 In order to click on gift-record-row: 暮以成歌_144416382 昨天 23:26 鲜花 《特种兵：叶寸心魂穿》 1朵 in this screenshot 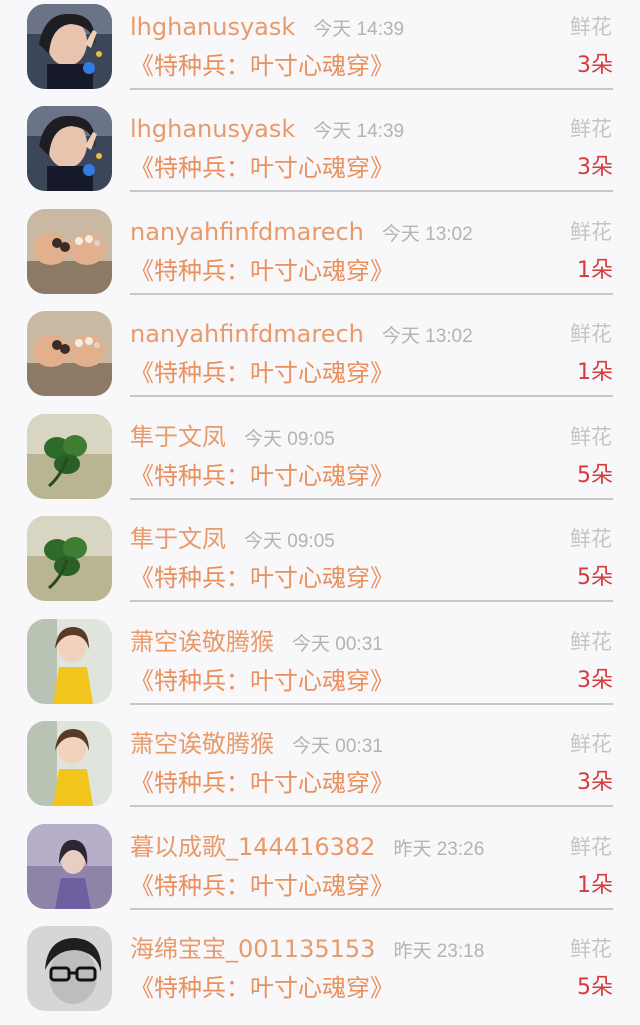, I will do `click(320, 871)`.